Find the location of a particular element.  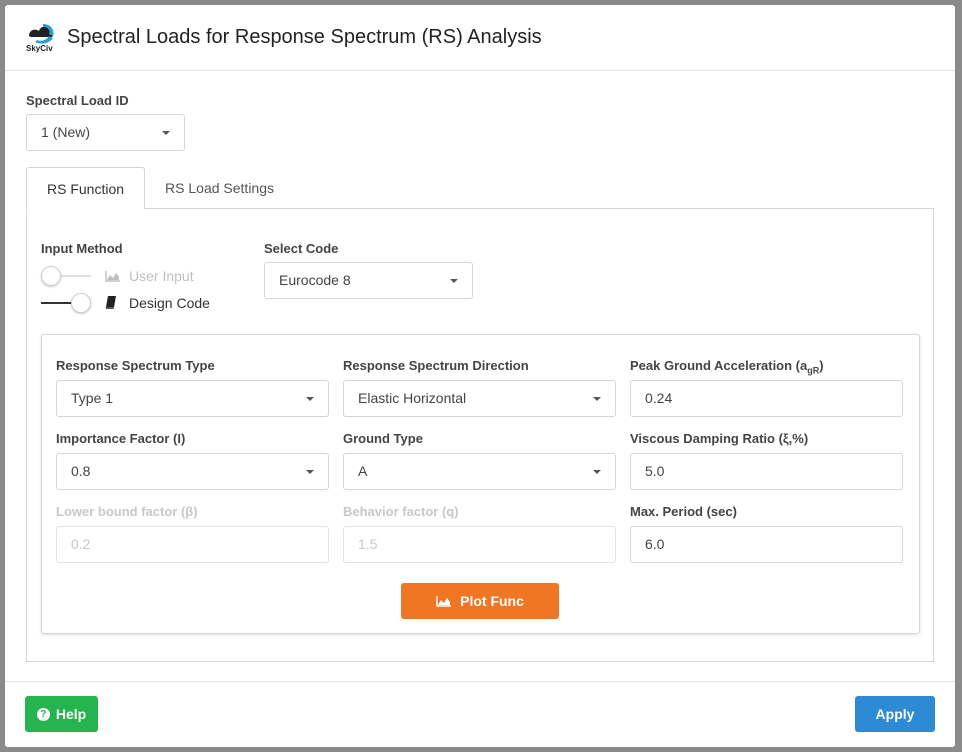

ground-type-select: A is located at coordinates (479, 471).